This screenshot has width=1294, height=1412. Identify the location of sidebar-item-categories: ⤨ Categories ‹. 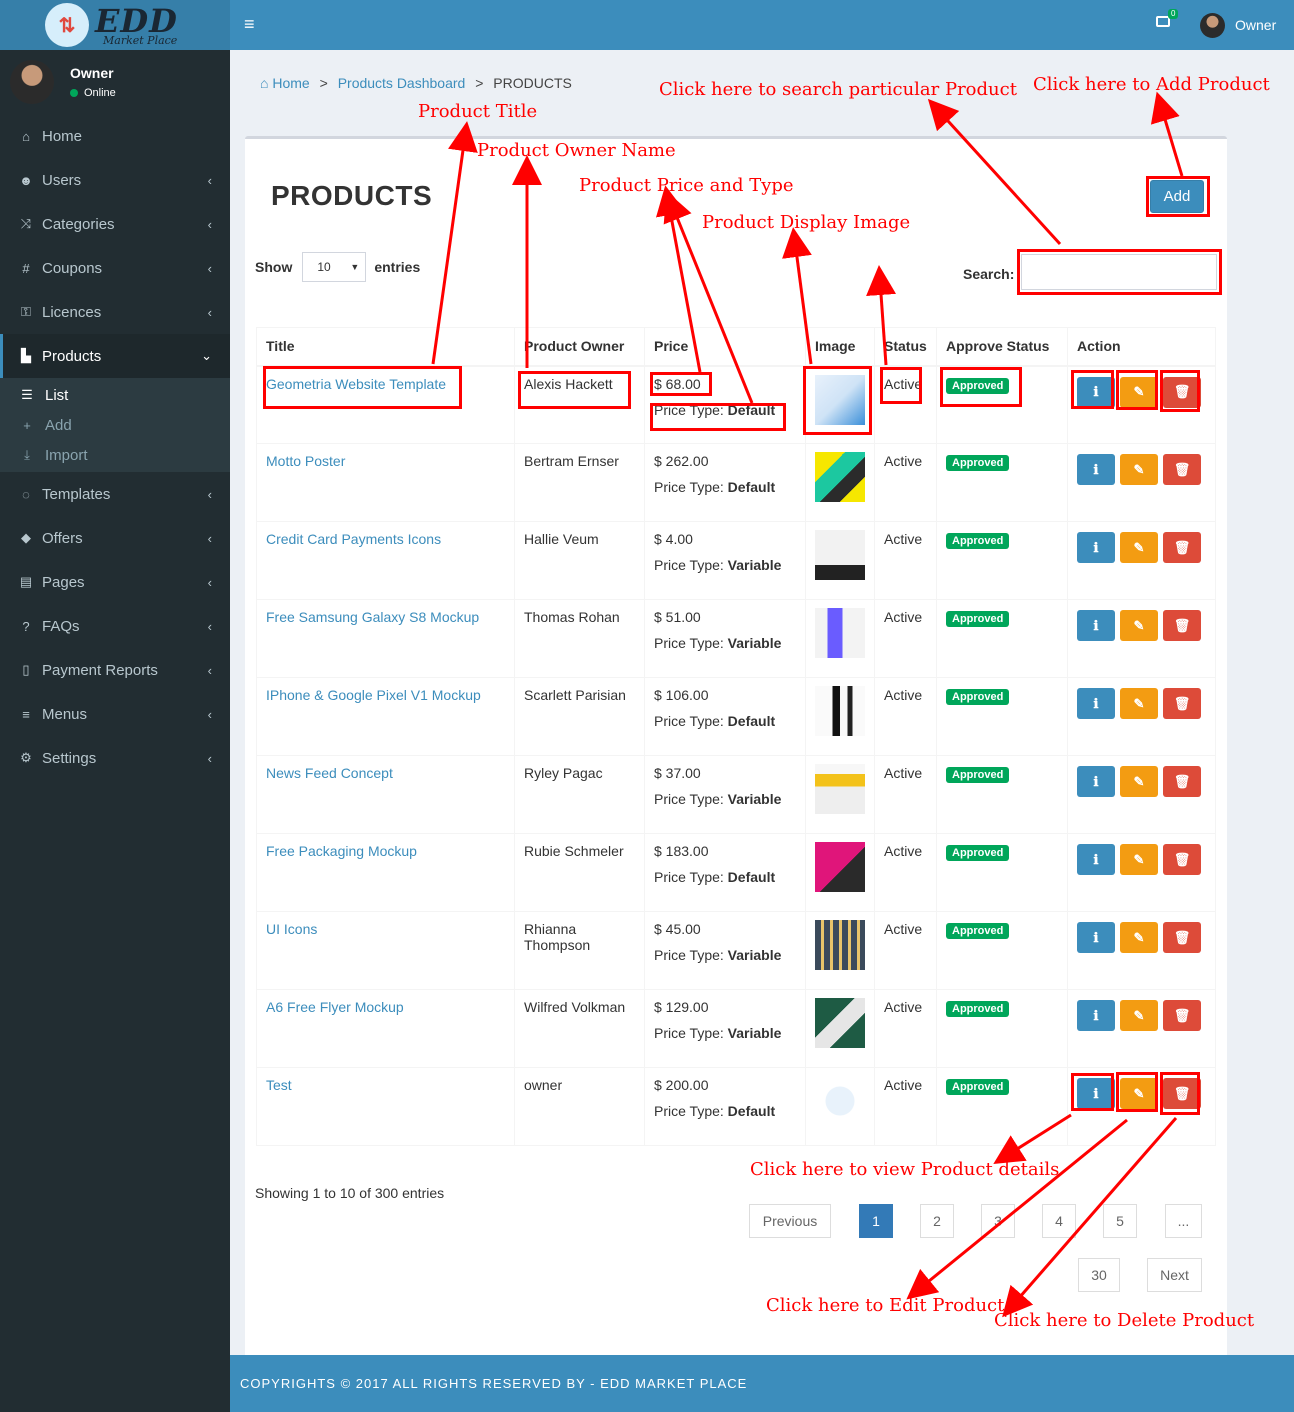
(115, 224).